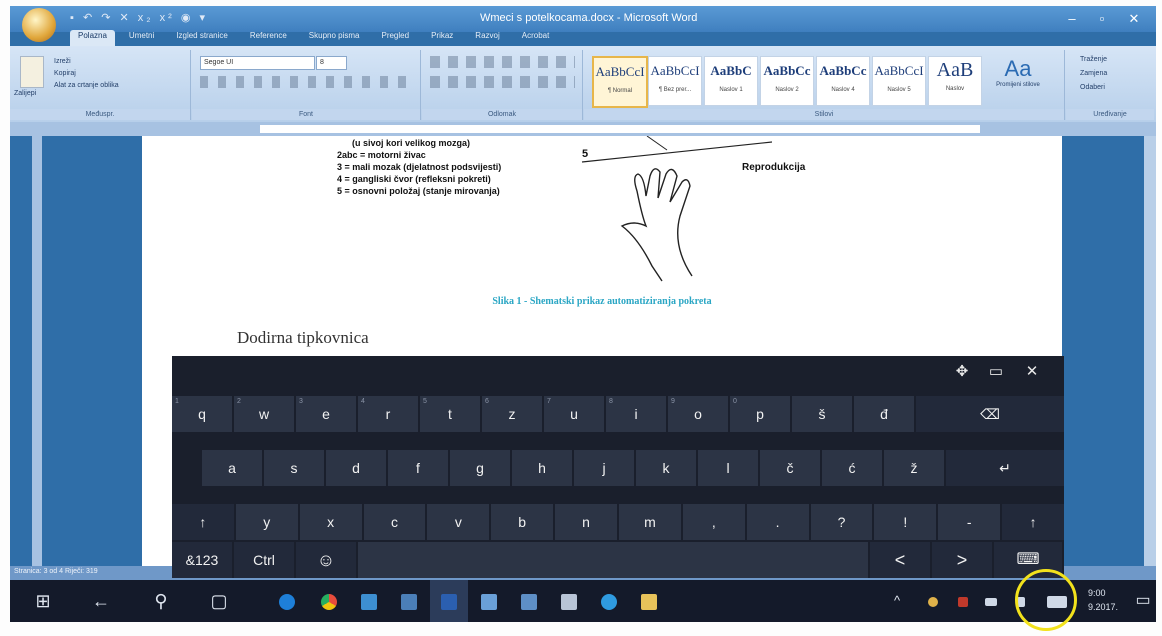 The image size is (1162, 636). I want to click on key-comma: ,, so click(713, 522).